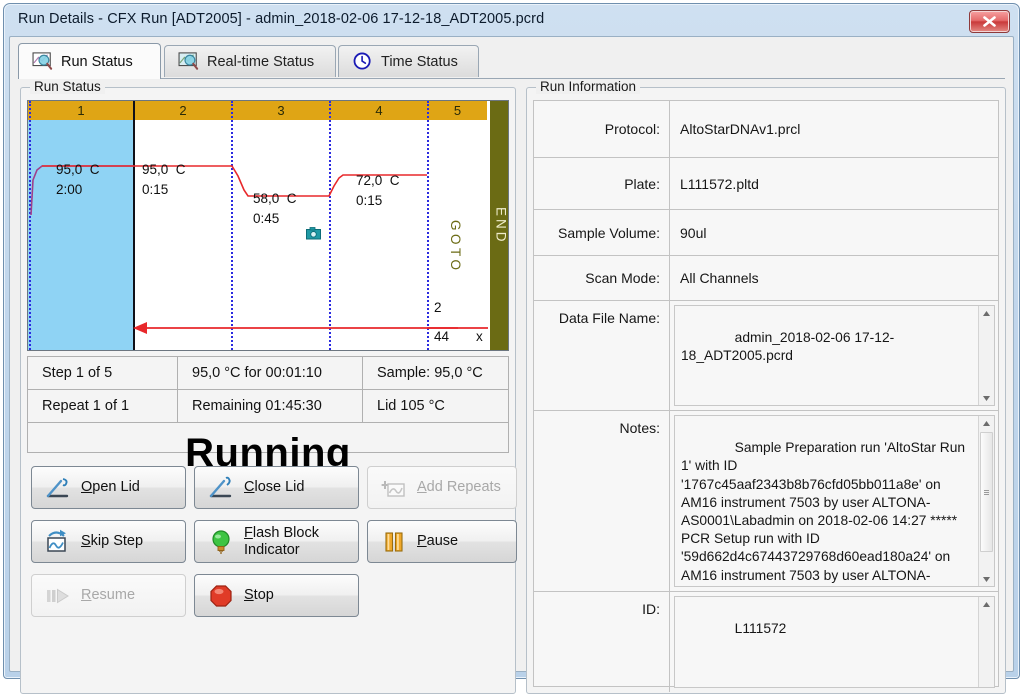  What do you see at coordinates (766, 184) in the screenshot?
I see `field-plate: Plate: L111572.pltd` at bounding box center [766, 184].